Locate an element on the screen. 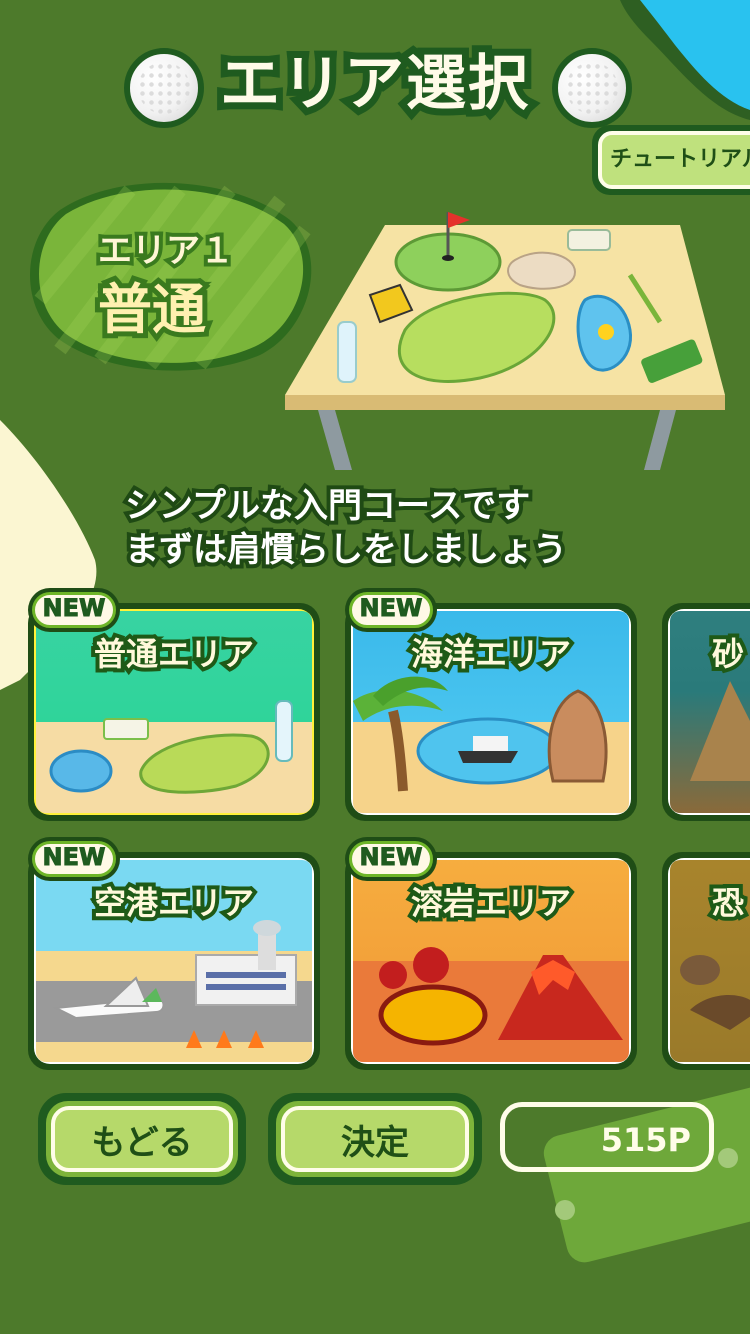  area-card-normal: 普通エリア is located at coordinates (174, 712).